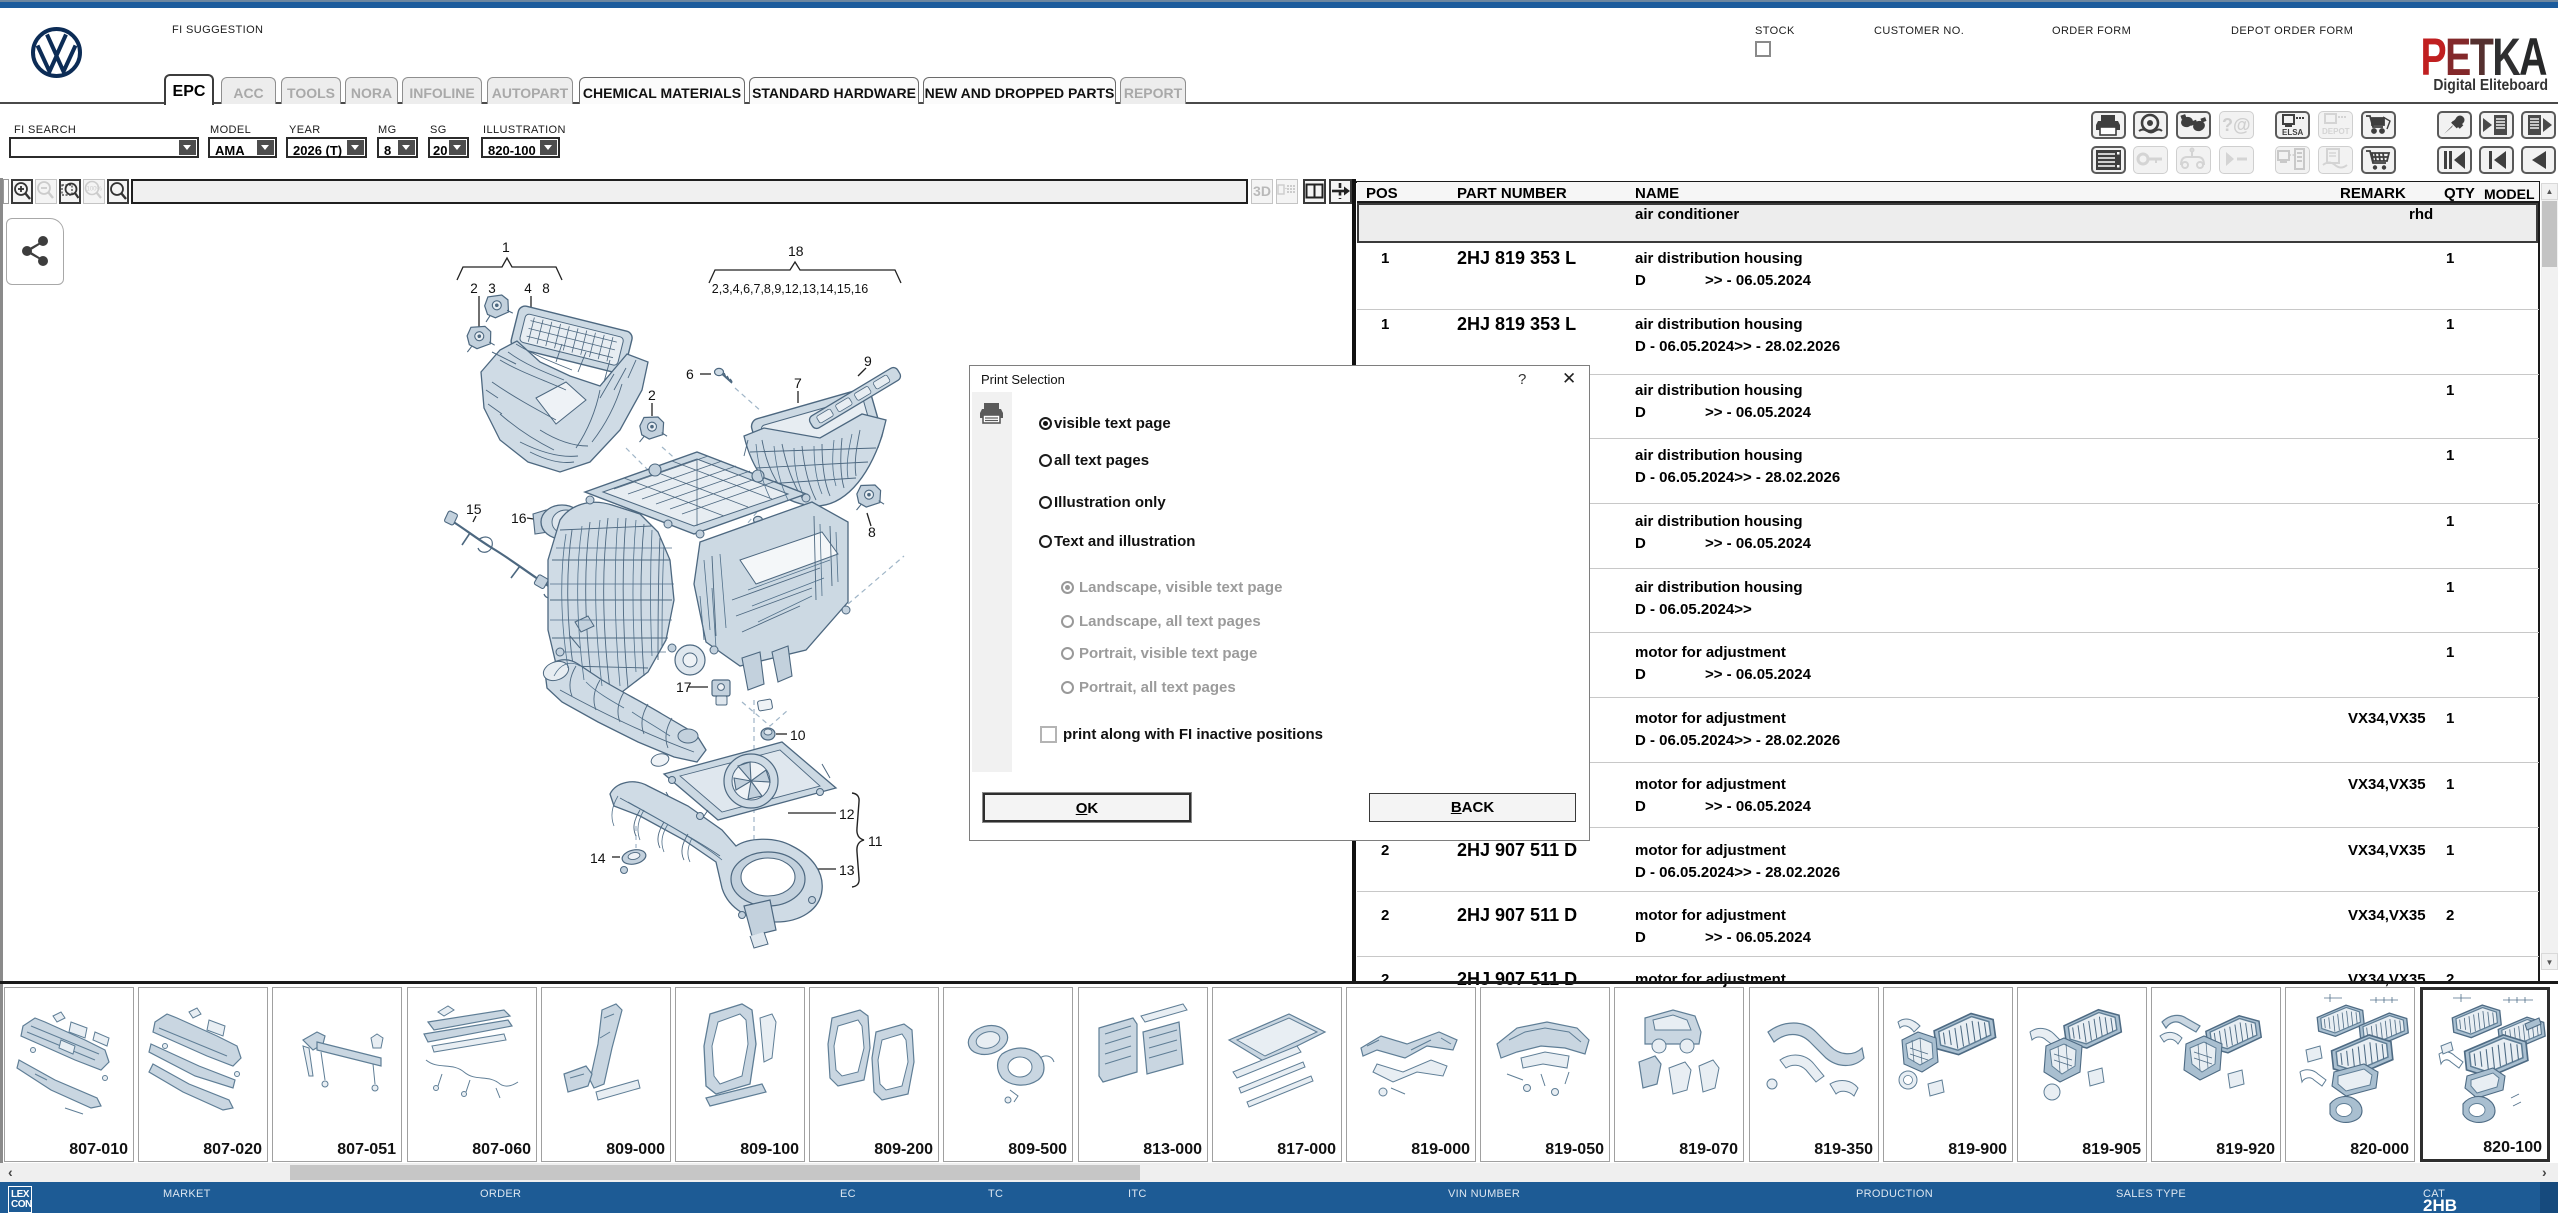 The height and width of the screenshot is (1216, 2558). I want to click on svg-text: 100%, so click(95, 190).